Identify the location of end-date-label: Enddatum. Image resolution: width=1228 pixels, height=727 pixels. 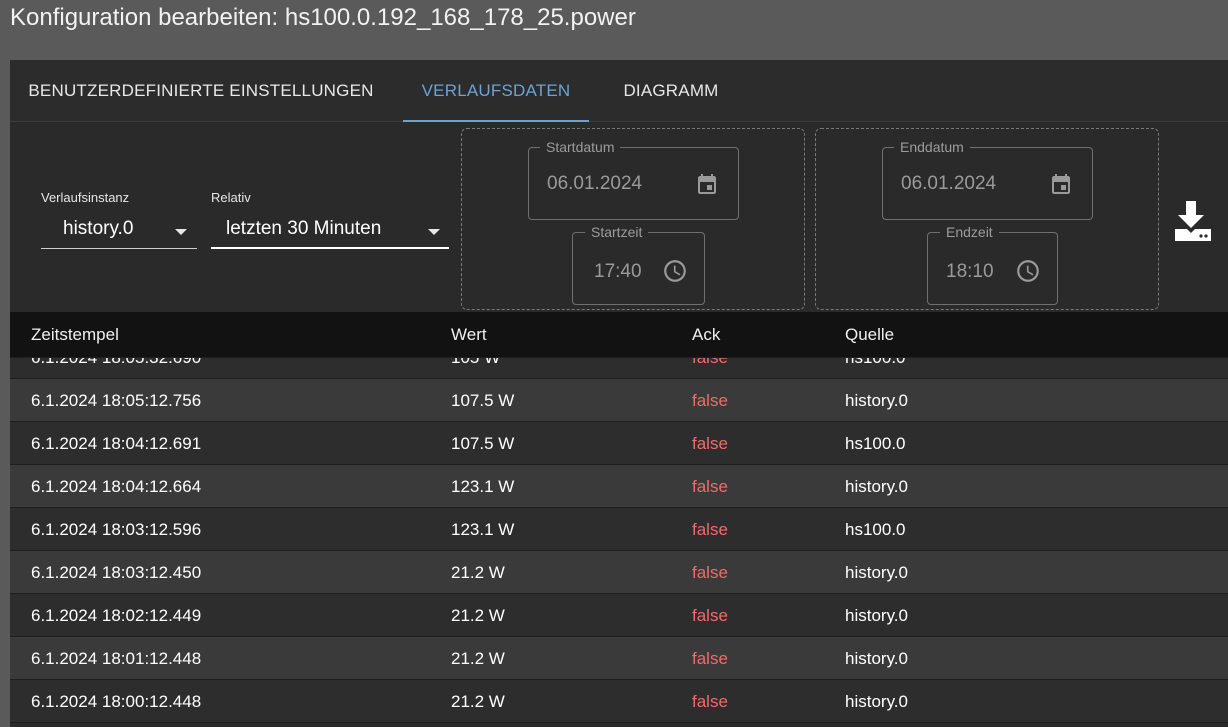
(932, 147).